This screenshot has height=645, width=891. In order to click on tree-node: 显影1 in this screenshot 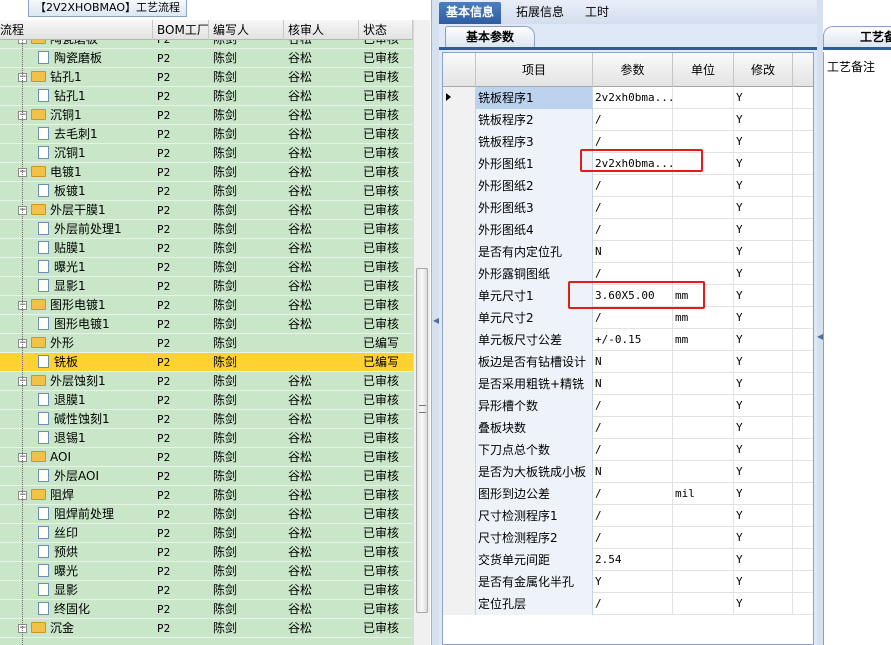, I will do `click(62, 286)`.